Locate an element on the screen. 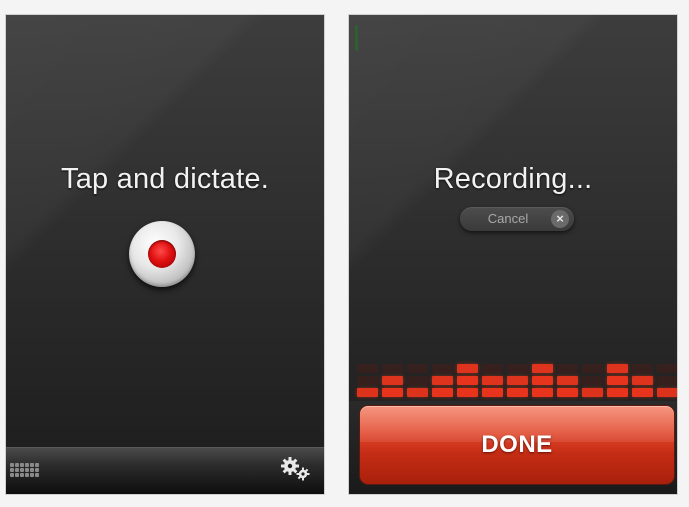 The height and width of the screenshot is (507, 689). close-icon: × is located at coordinates (560, 219).